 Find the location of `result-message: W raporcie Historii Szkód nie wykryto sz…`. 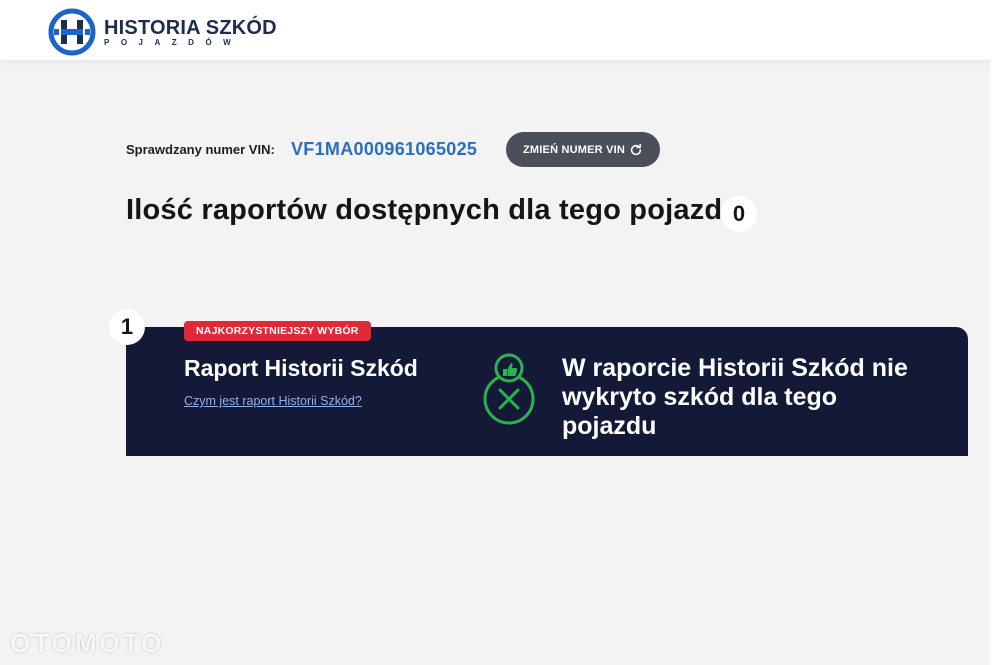

result-message: W raporcie Historii Szkód nie wykryto sz… is located at coordinates (735, 397).